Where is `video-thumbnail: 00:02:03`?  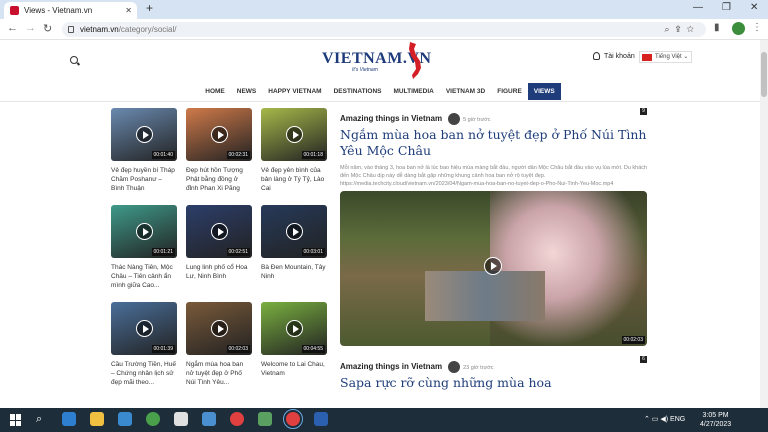
video-thumbnail: 00:02:03 is located at coordinates (219, 328).